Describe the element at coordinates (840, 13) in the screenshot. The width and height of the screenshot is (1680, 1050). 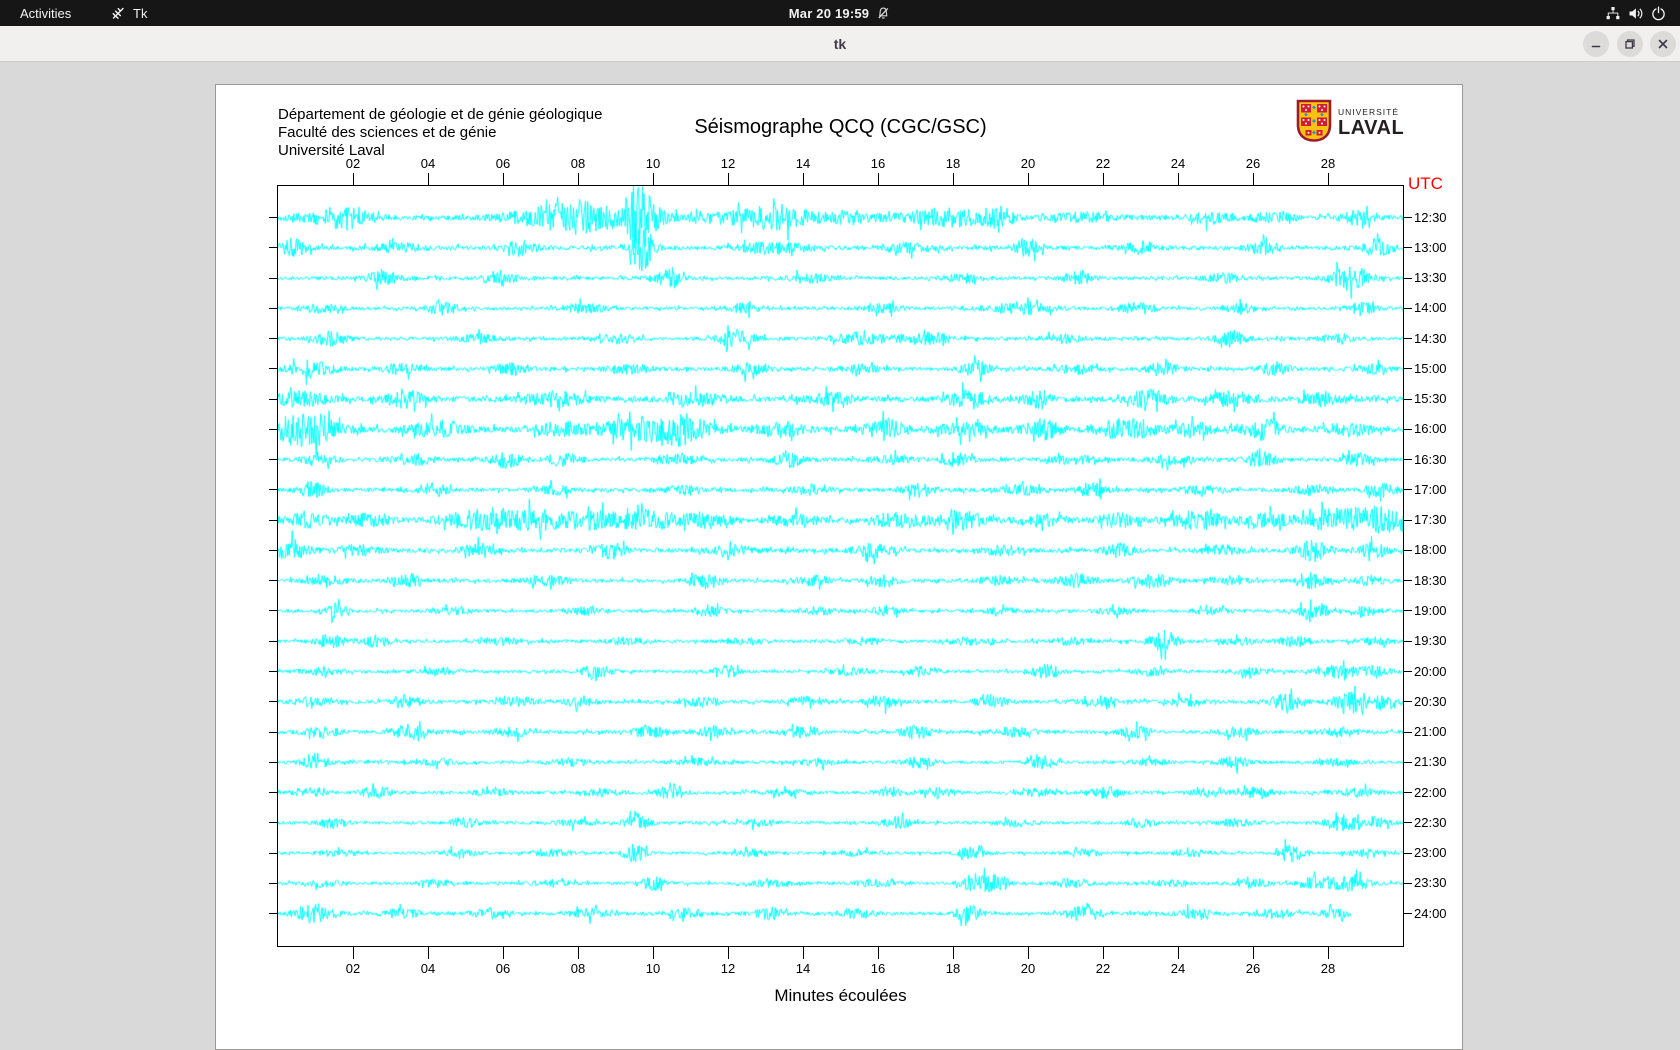
I see `clock-menu: Mar 20 19:59` at that location.